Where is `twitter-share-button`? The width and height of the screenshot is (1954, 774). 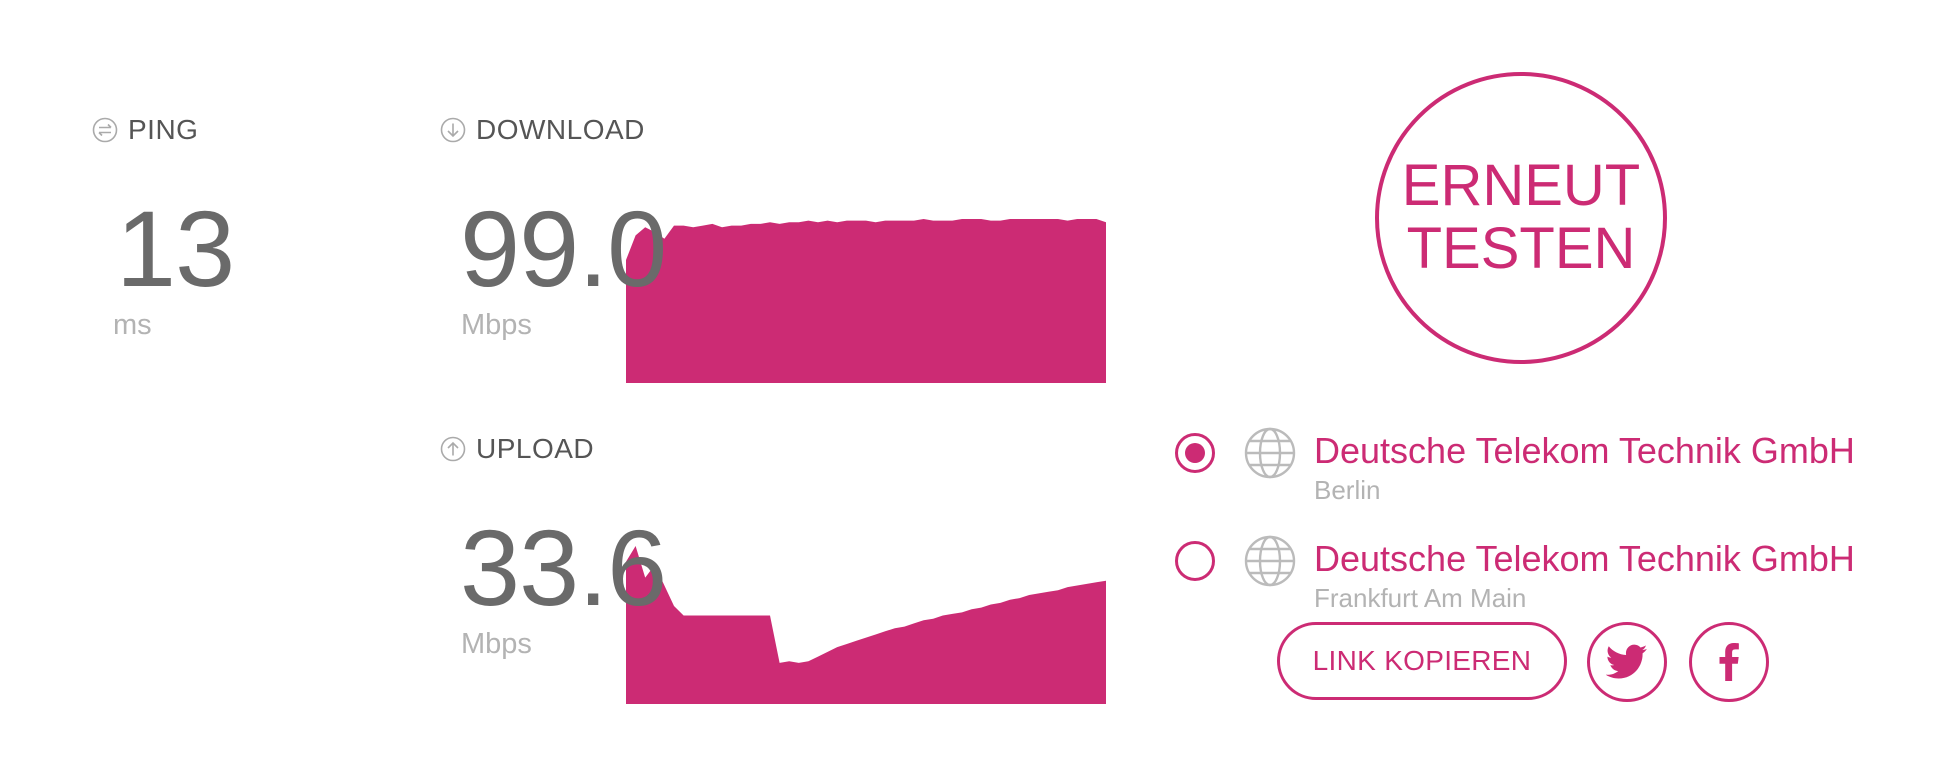 twitter-share-button is located at coordinates (1627, 662).